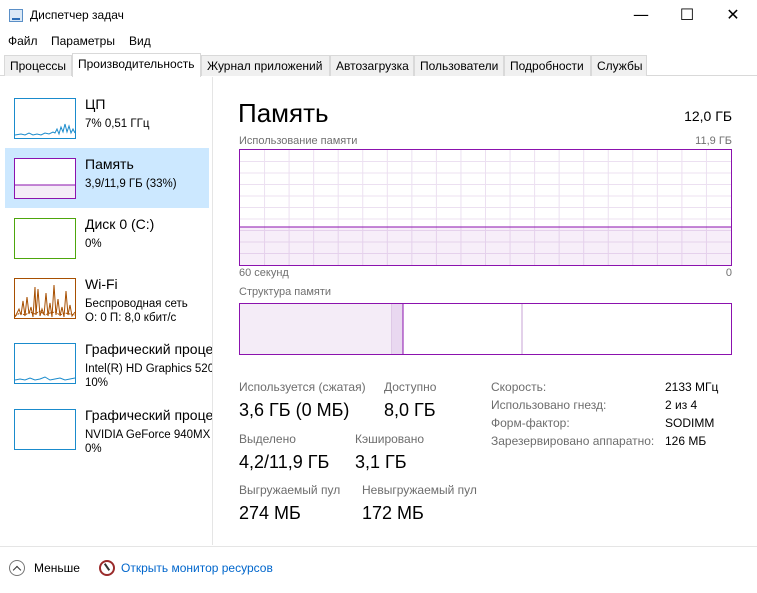 The height and width of the screenshot is (593, 757). Describe the element at coordinates (378, 569) in the screenshot. I see `footer-bar: Меньше Открыть монитор ресурсов` at that location.